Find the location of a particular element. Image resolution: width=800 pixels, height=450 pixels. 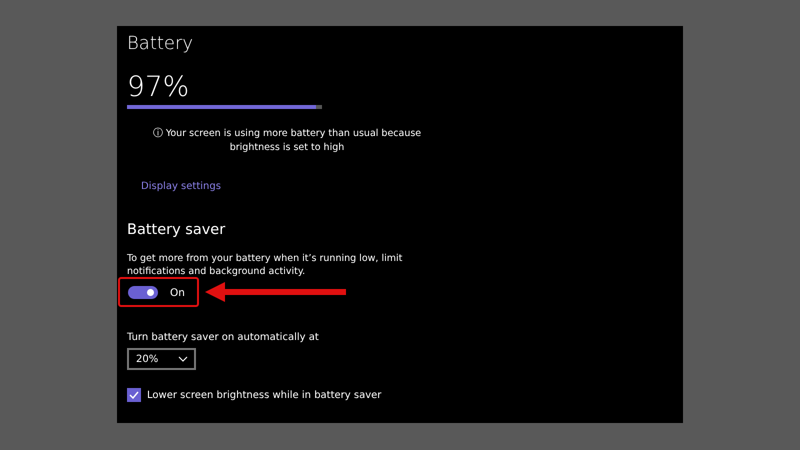

battery-percent: 97% is located at coordinates (158, 87).